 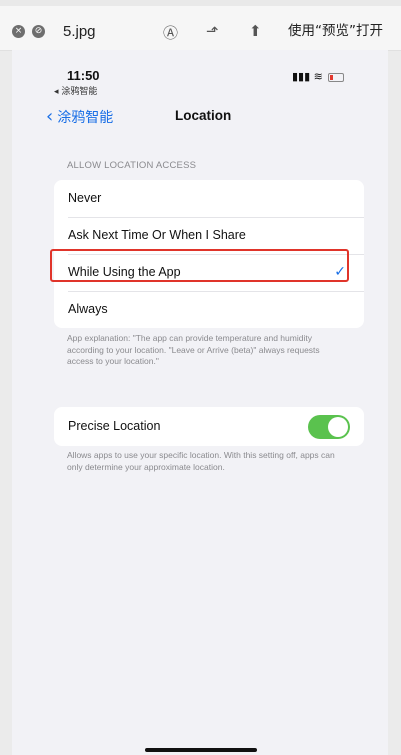 I want to click on precise-location-row: Precise Location, so click(x=209, y=426).